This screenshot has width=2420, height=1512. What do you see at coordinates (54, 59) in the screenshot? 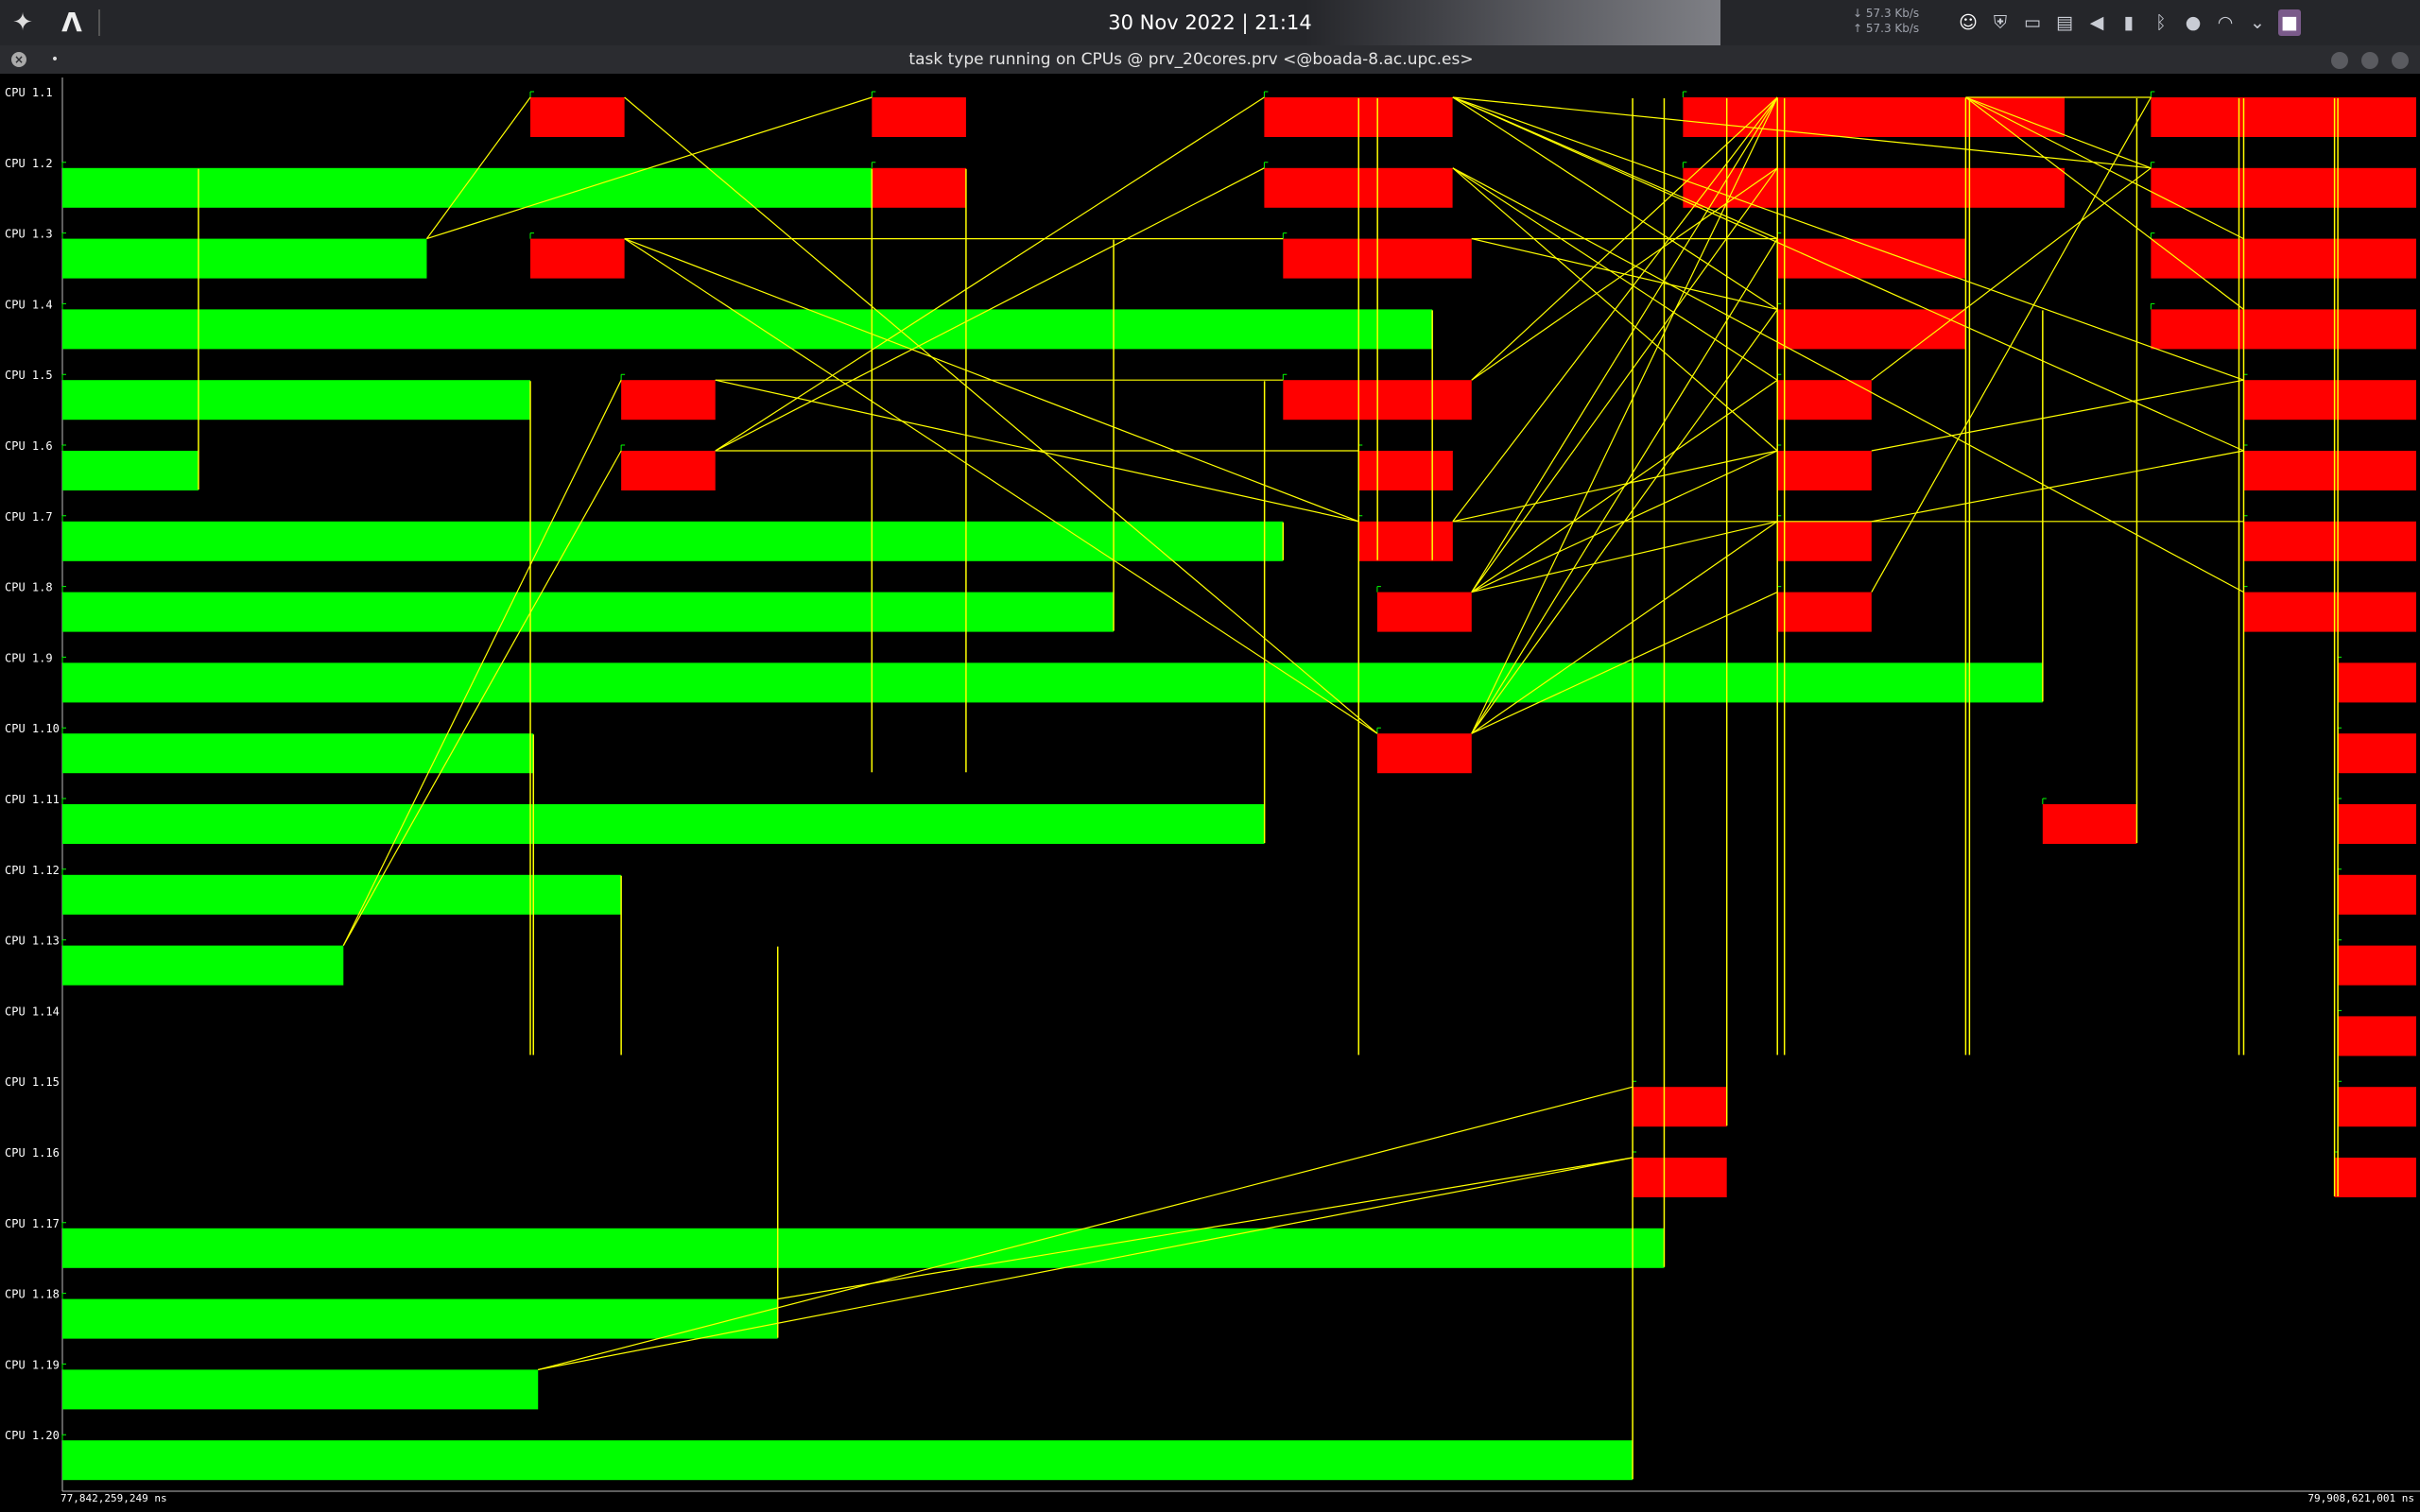
I see `pin-icon: •` at bounding box center [54, 59].